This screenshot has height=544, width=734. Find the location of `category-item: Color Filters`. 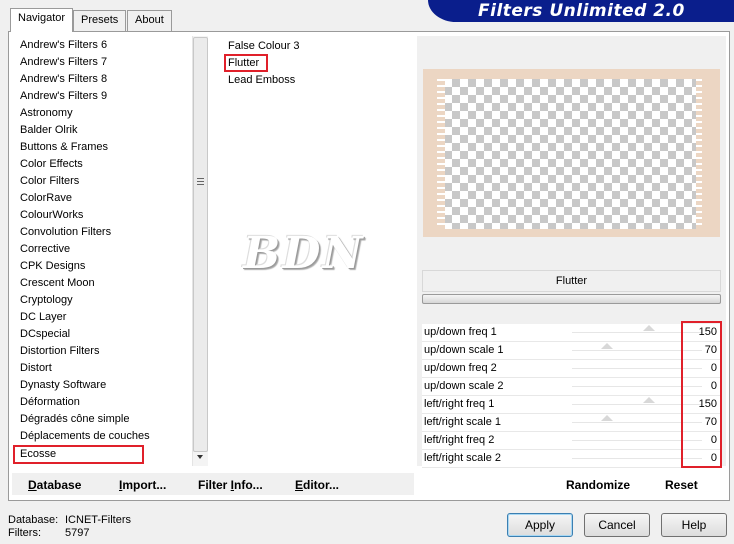

category-item: Color Filters is located at coordinates (49, 181).